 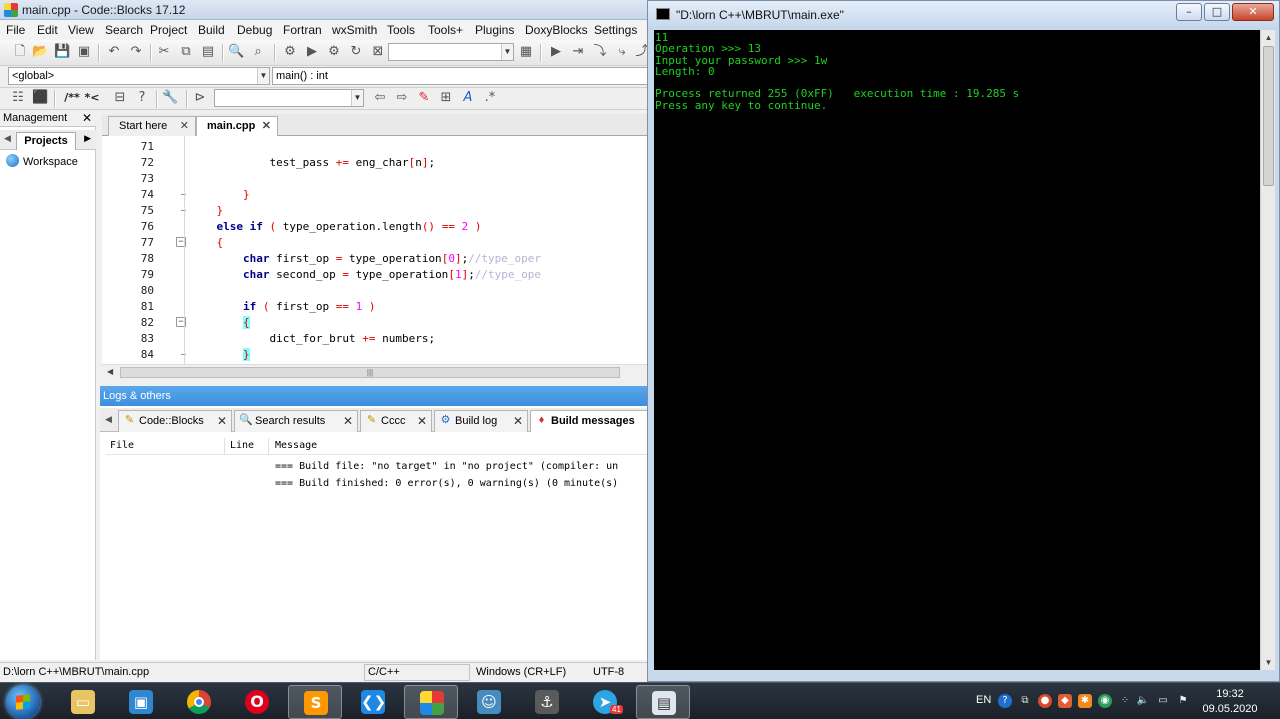 What do you see at coordinates (236, 52) in the screenshot?
I see `find-icon: 🔍` at bounding box center [236, 52].